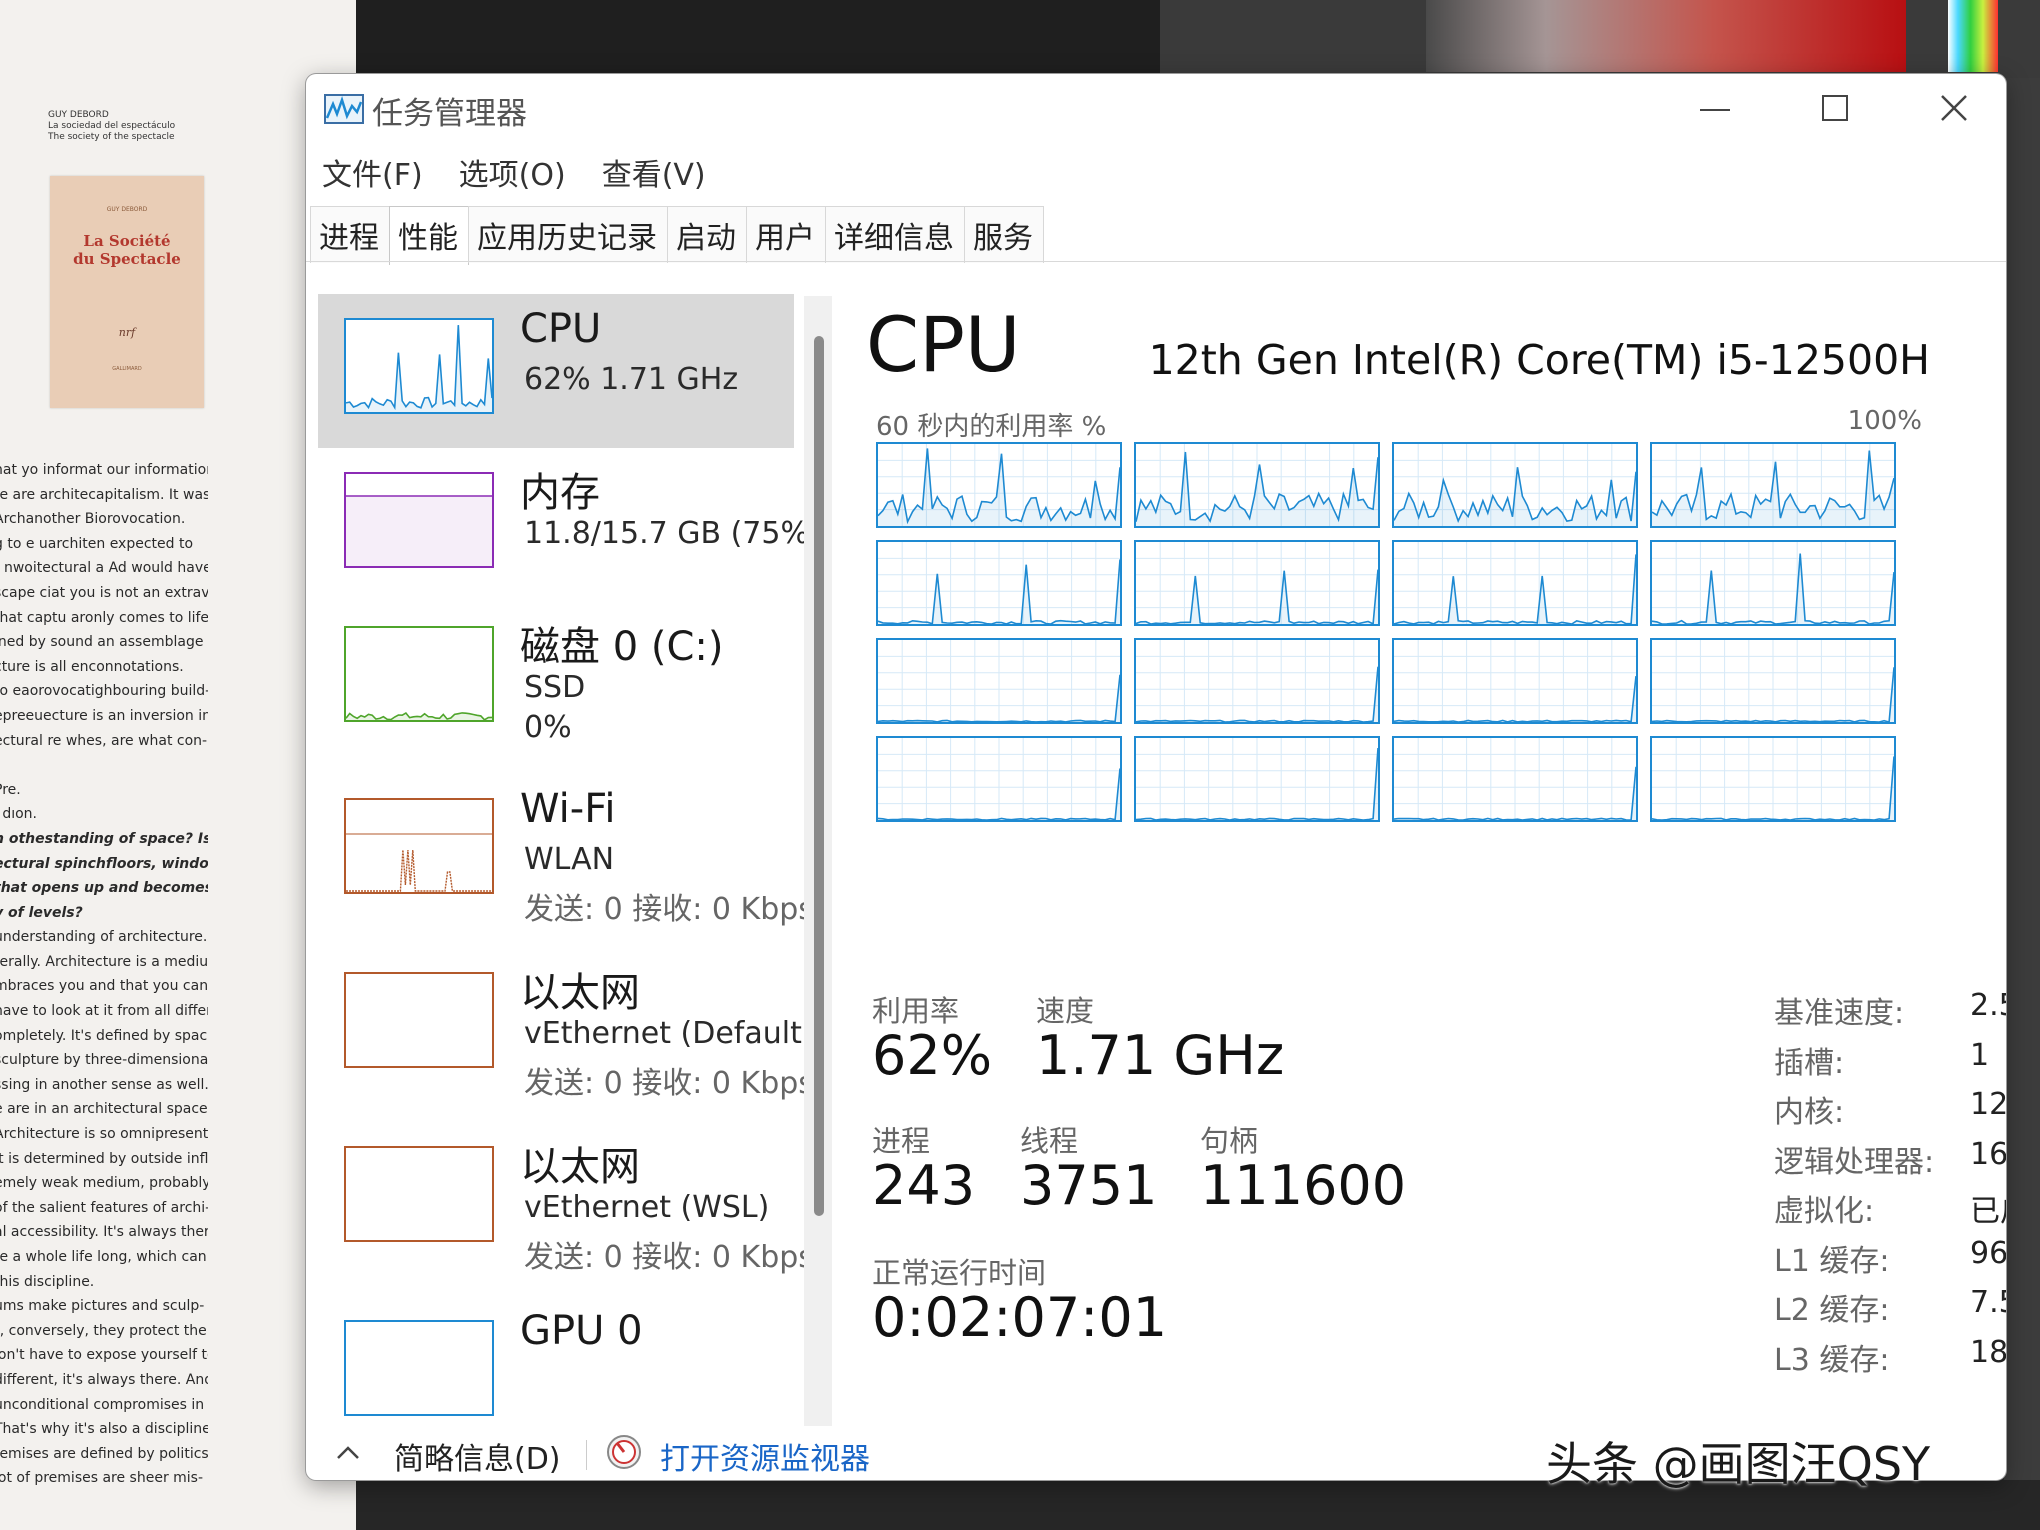 This screenshot has width=2040, height=1530. Describe the element at coordinates (419, 1368) in the screenshot. I see `gpu-mini-graph` at that location.